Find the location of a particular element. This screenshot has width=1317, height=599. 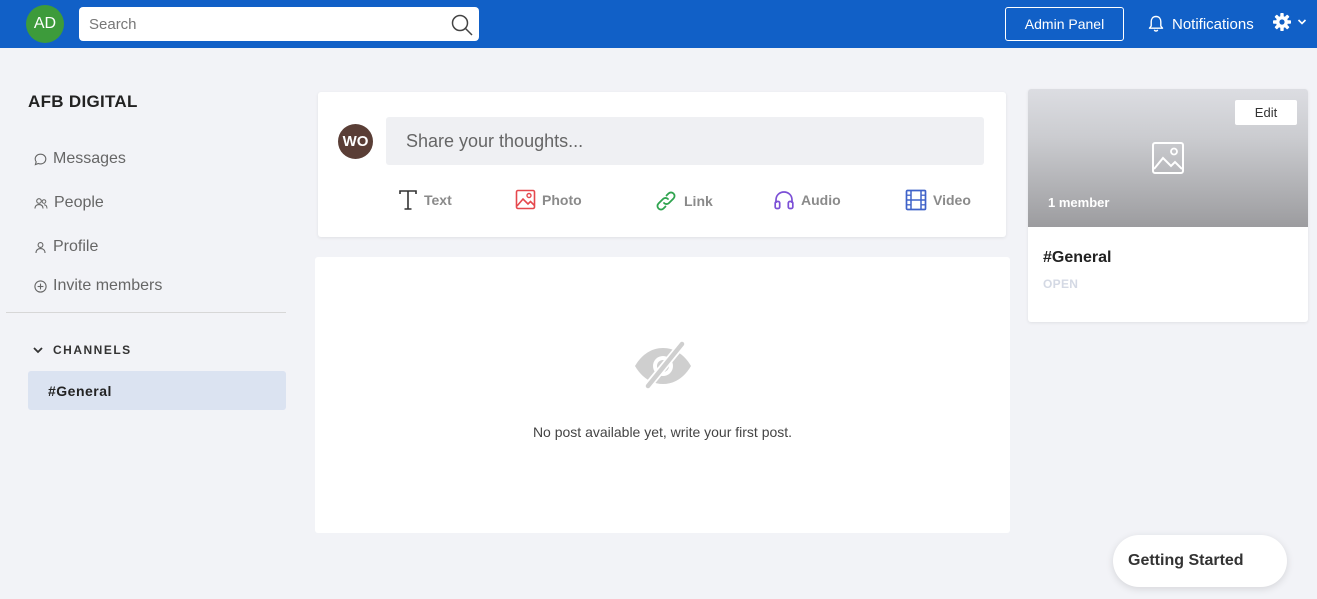

sidebar-item-messages: Messages is located at coordinates (80, 159).